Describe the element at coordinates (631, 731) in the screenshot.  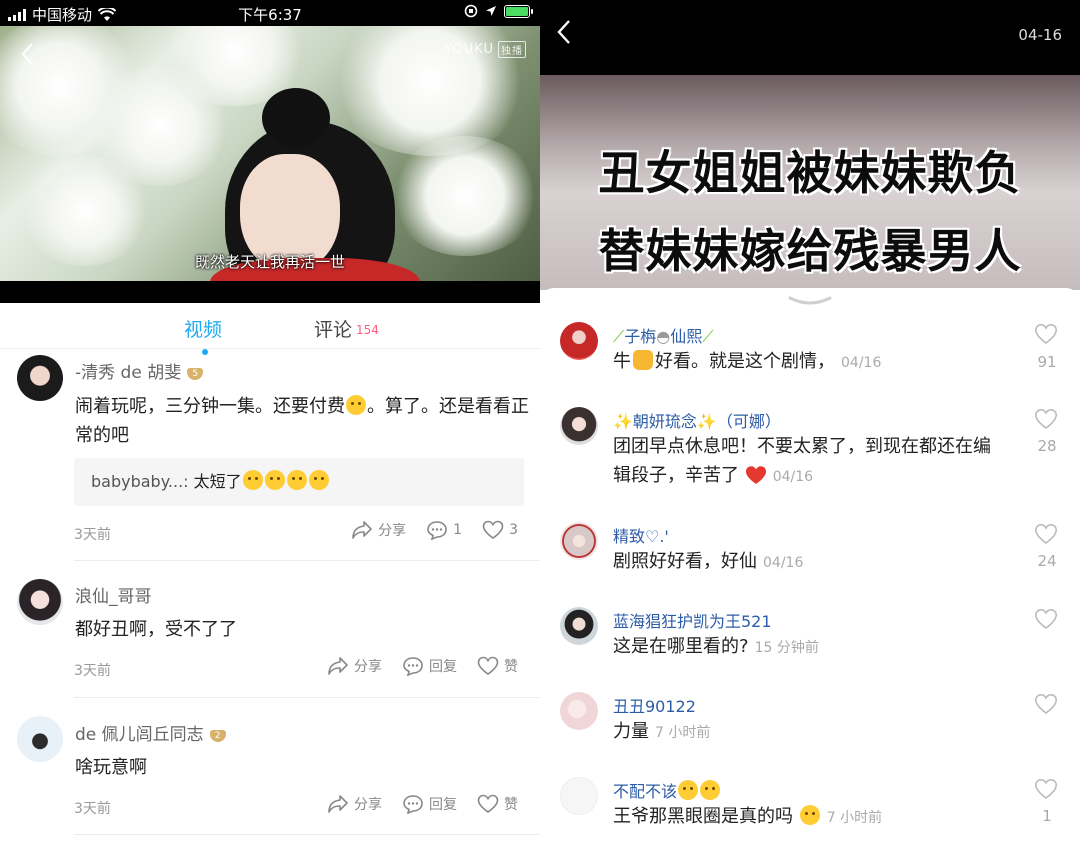
I see `comment-text-main: 力量` at that location.